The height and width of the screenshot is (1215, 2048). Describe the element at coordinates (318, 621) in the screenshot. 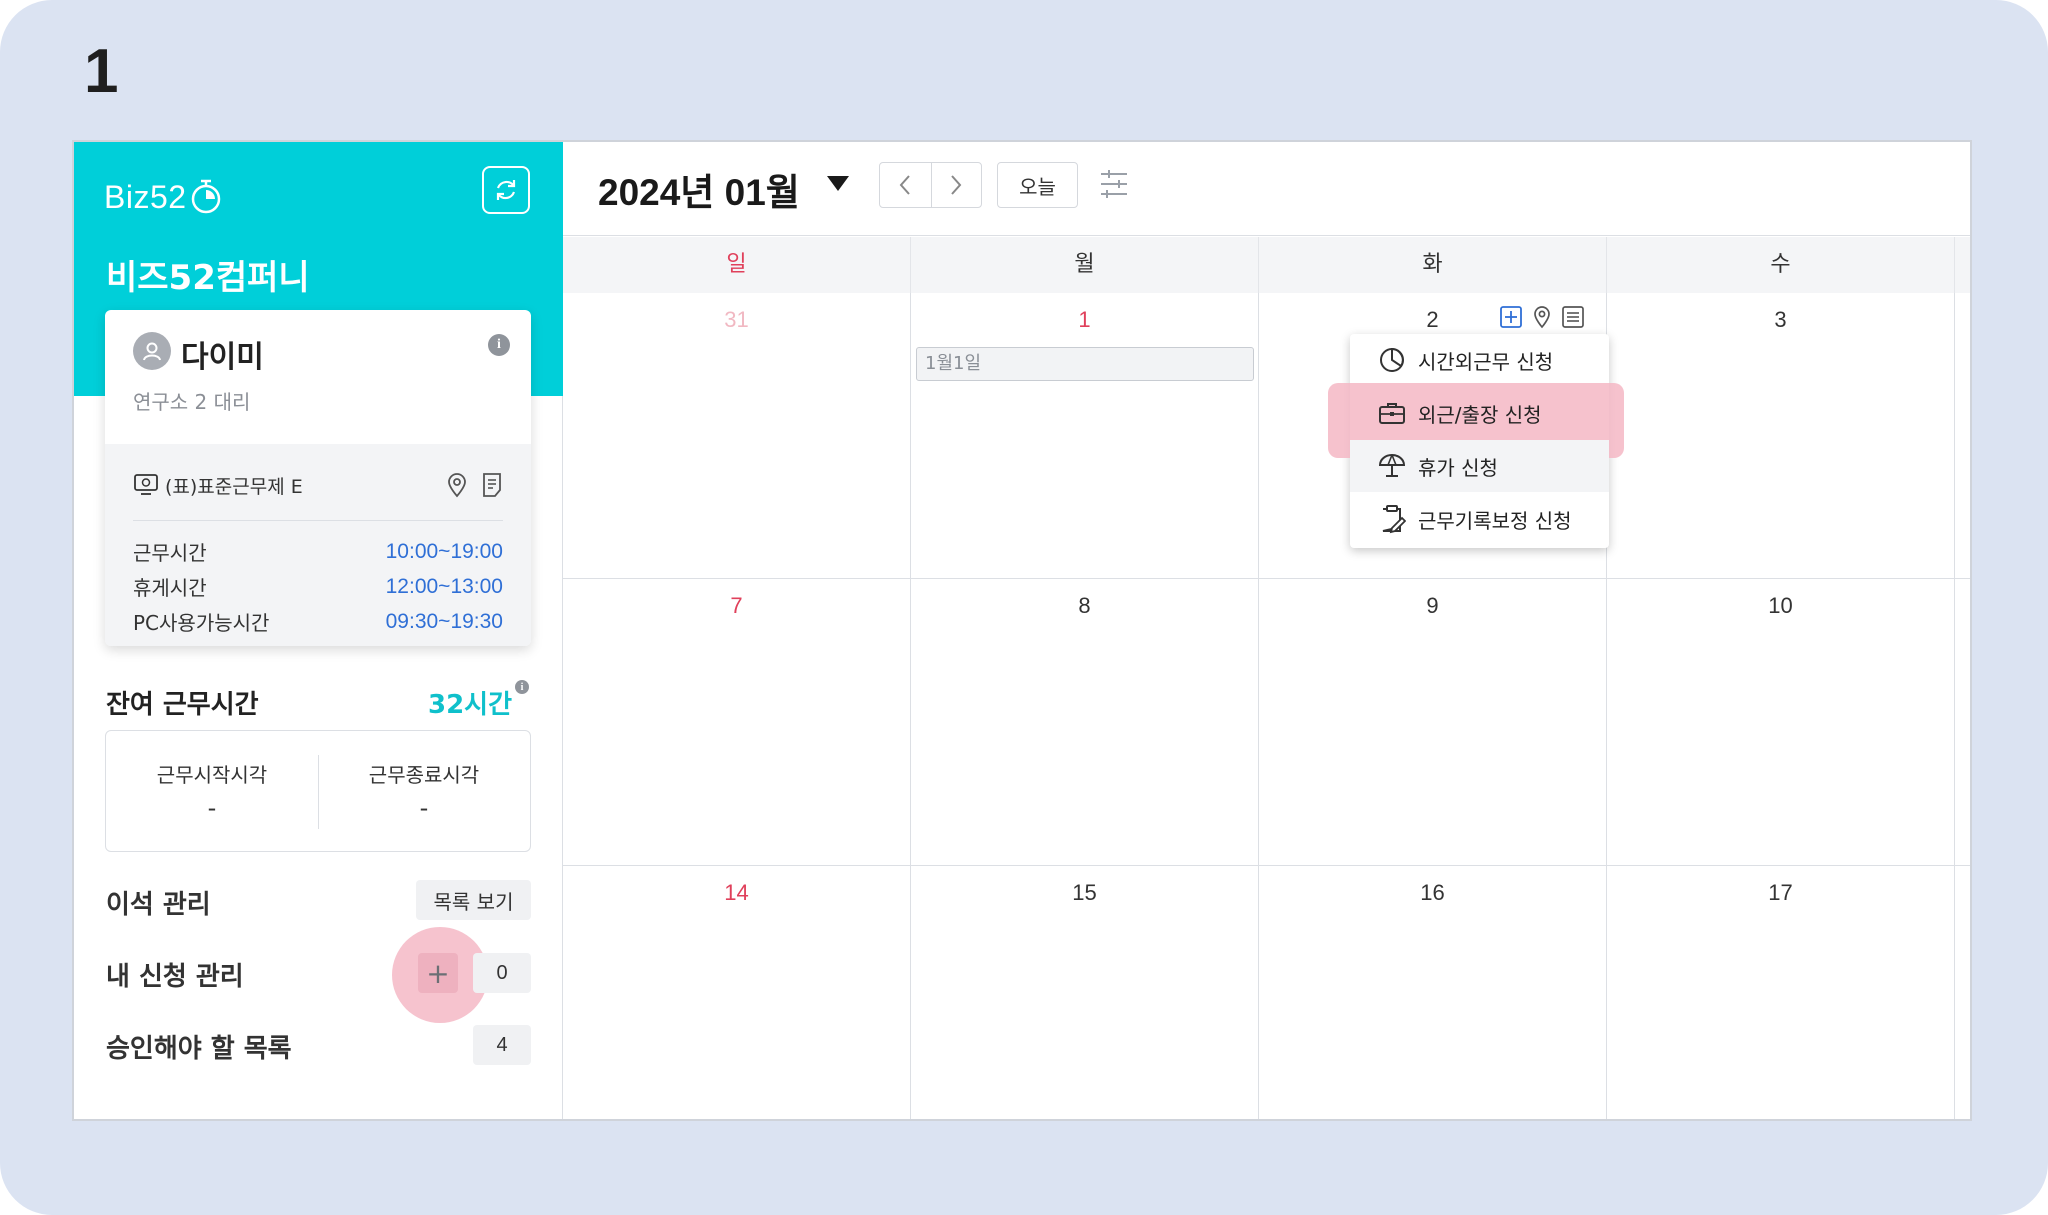

I see `time-row-pc: PC사용가능시간 09:30~19:30` at that location.